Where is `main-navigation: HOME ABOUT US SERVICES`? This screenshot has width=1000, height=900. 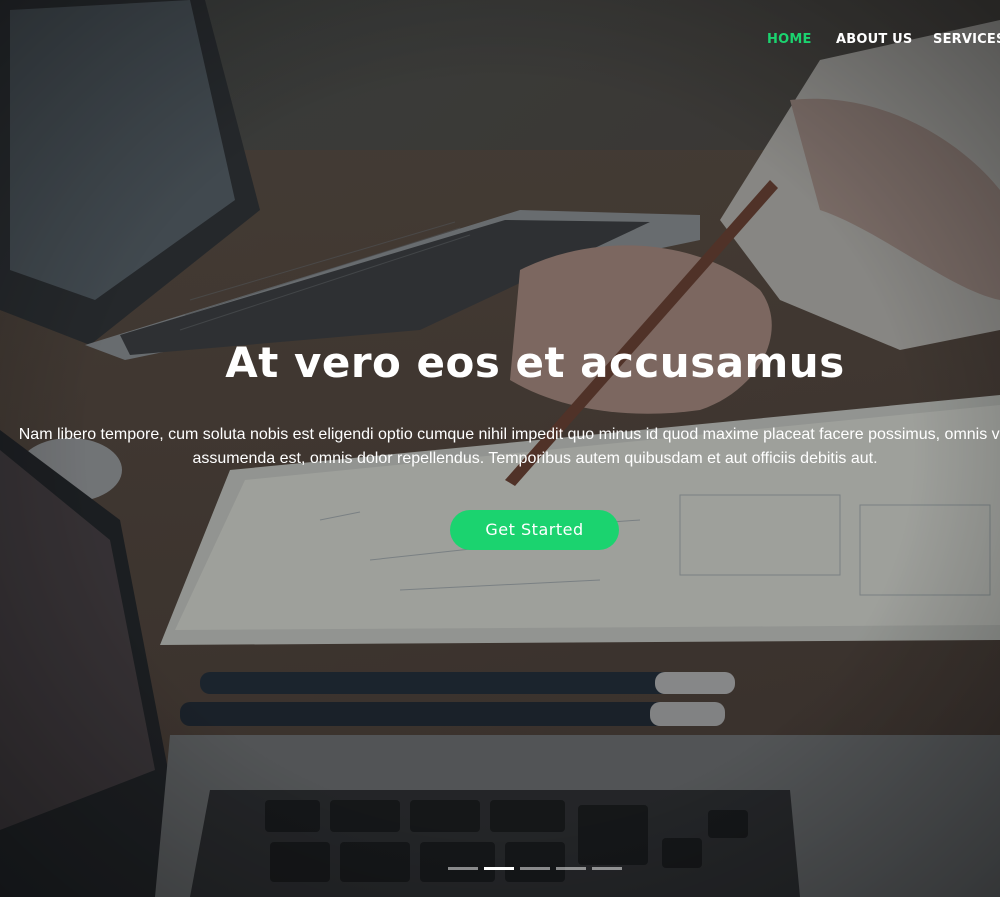
main-navigation: HOME ABOUT US SERVICES is located at coordinates (883, 41).